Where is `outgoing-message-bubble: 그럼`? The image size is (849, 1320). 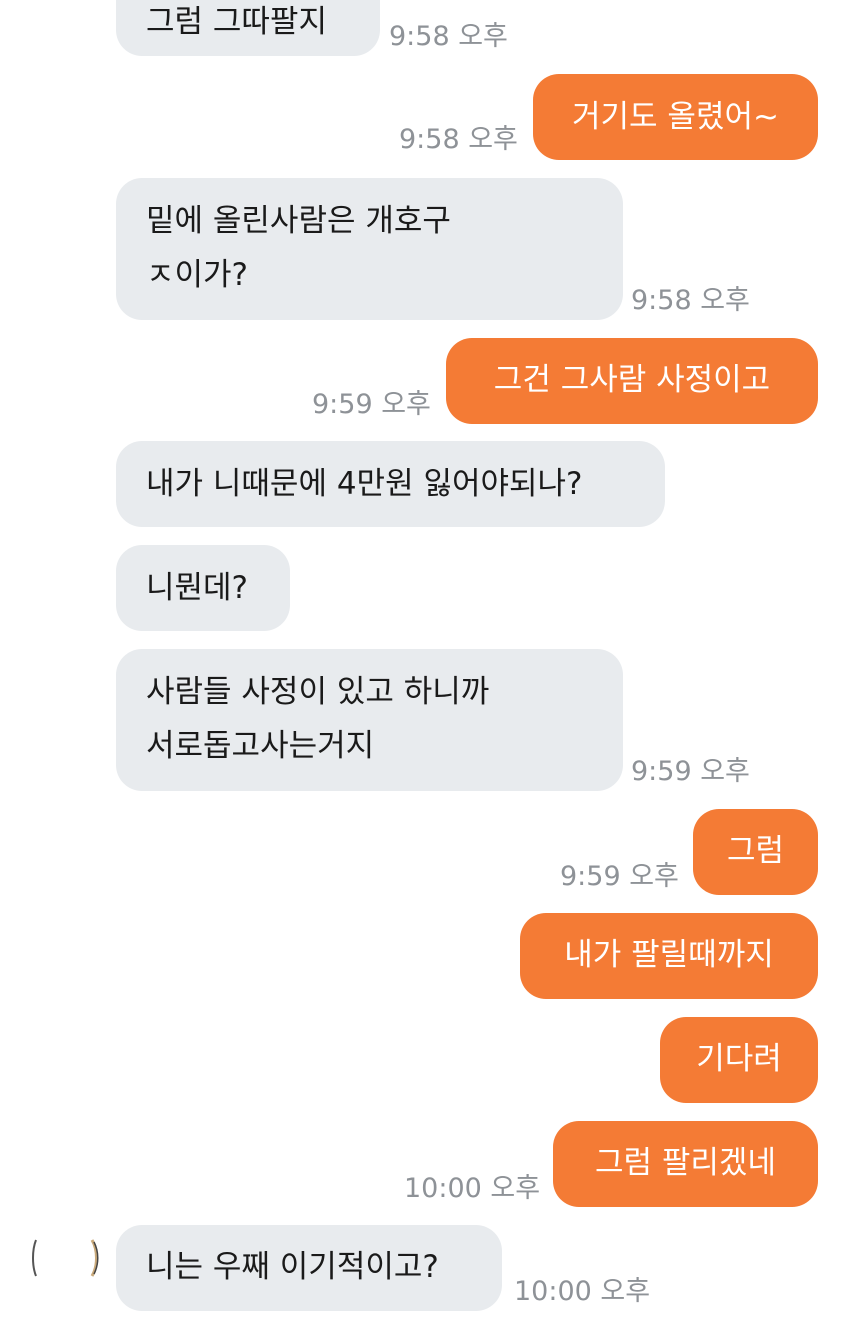
outgoing-message-bubble: 그럼 is located at coordinates (755, 852).